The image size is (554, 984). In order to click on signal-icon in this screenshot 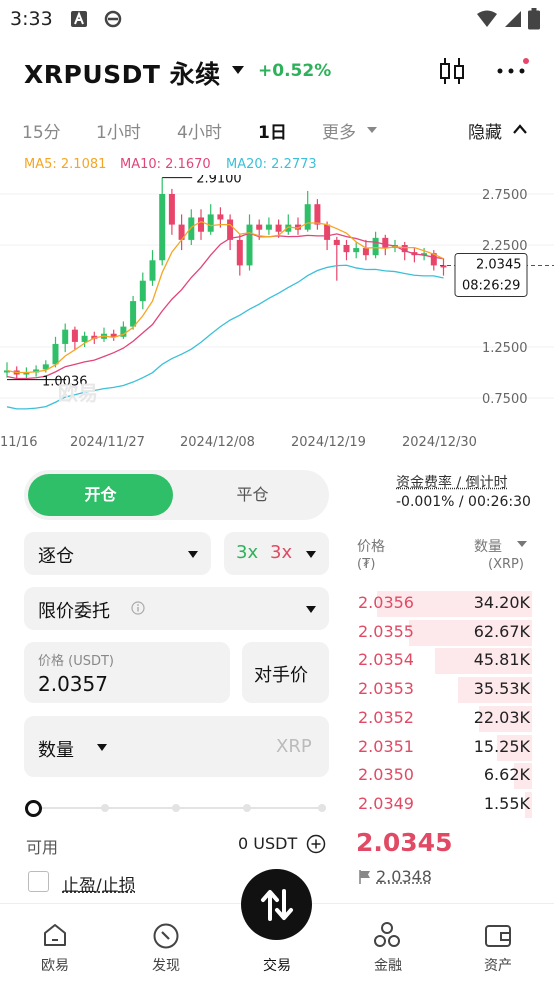, I will do `click(513, 19)`.